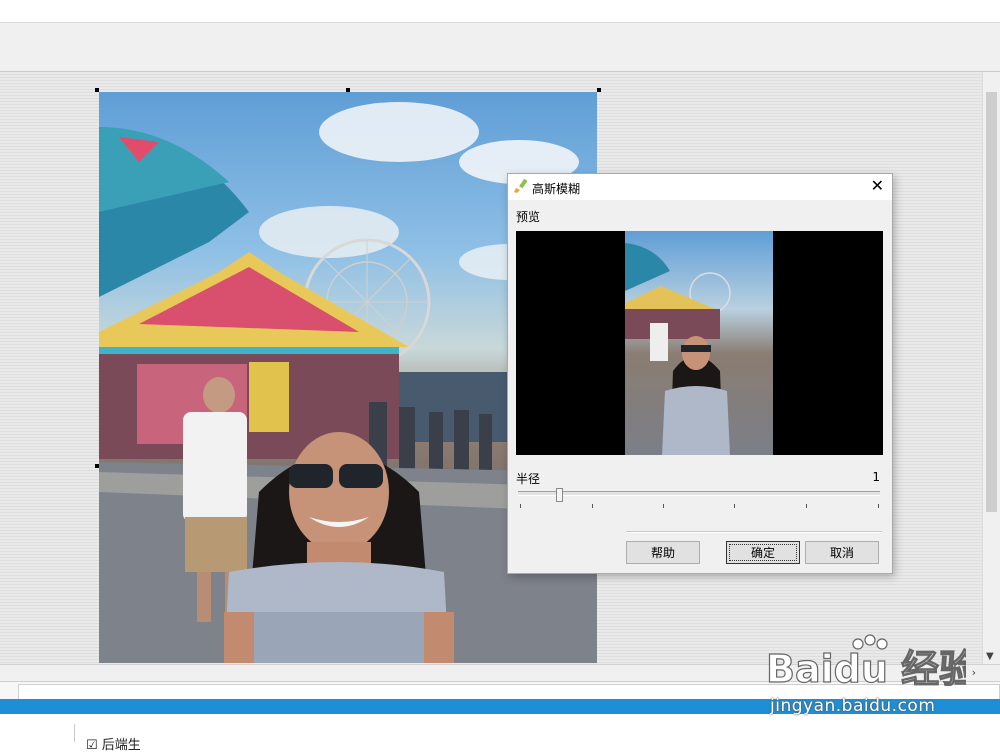 Image resolution: width=1000 pixels, height=753 pixels. I want to click on radius-value: 1, so click(876, 477).